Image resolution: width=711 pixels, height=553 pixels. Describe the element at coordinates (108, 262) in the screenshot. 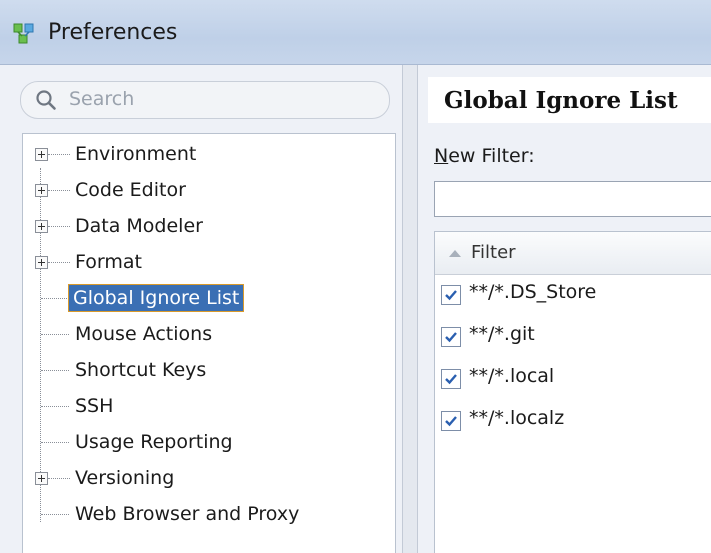

I see `tree-item-label: Format` at that location.